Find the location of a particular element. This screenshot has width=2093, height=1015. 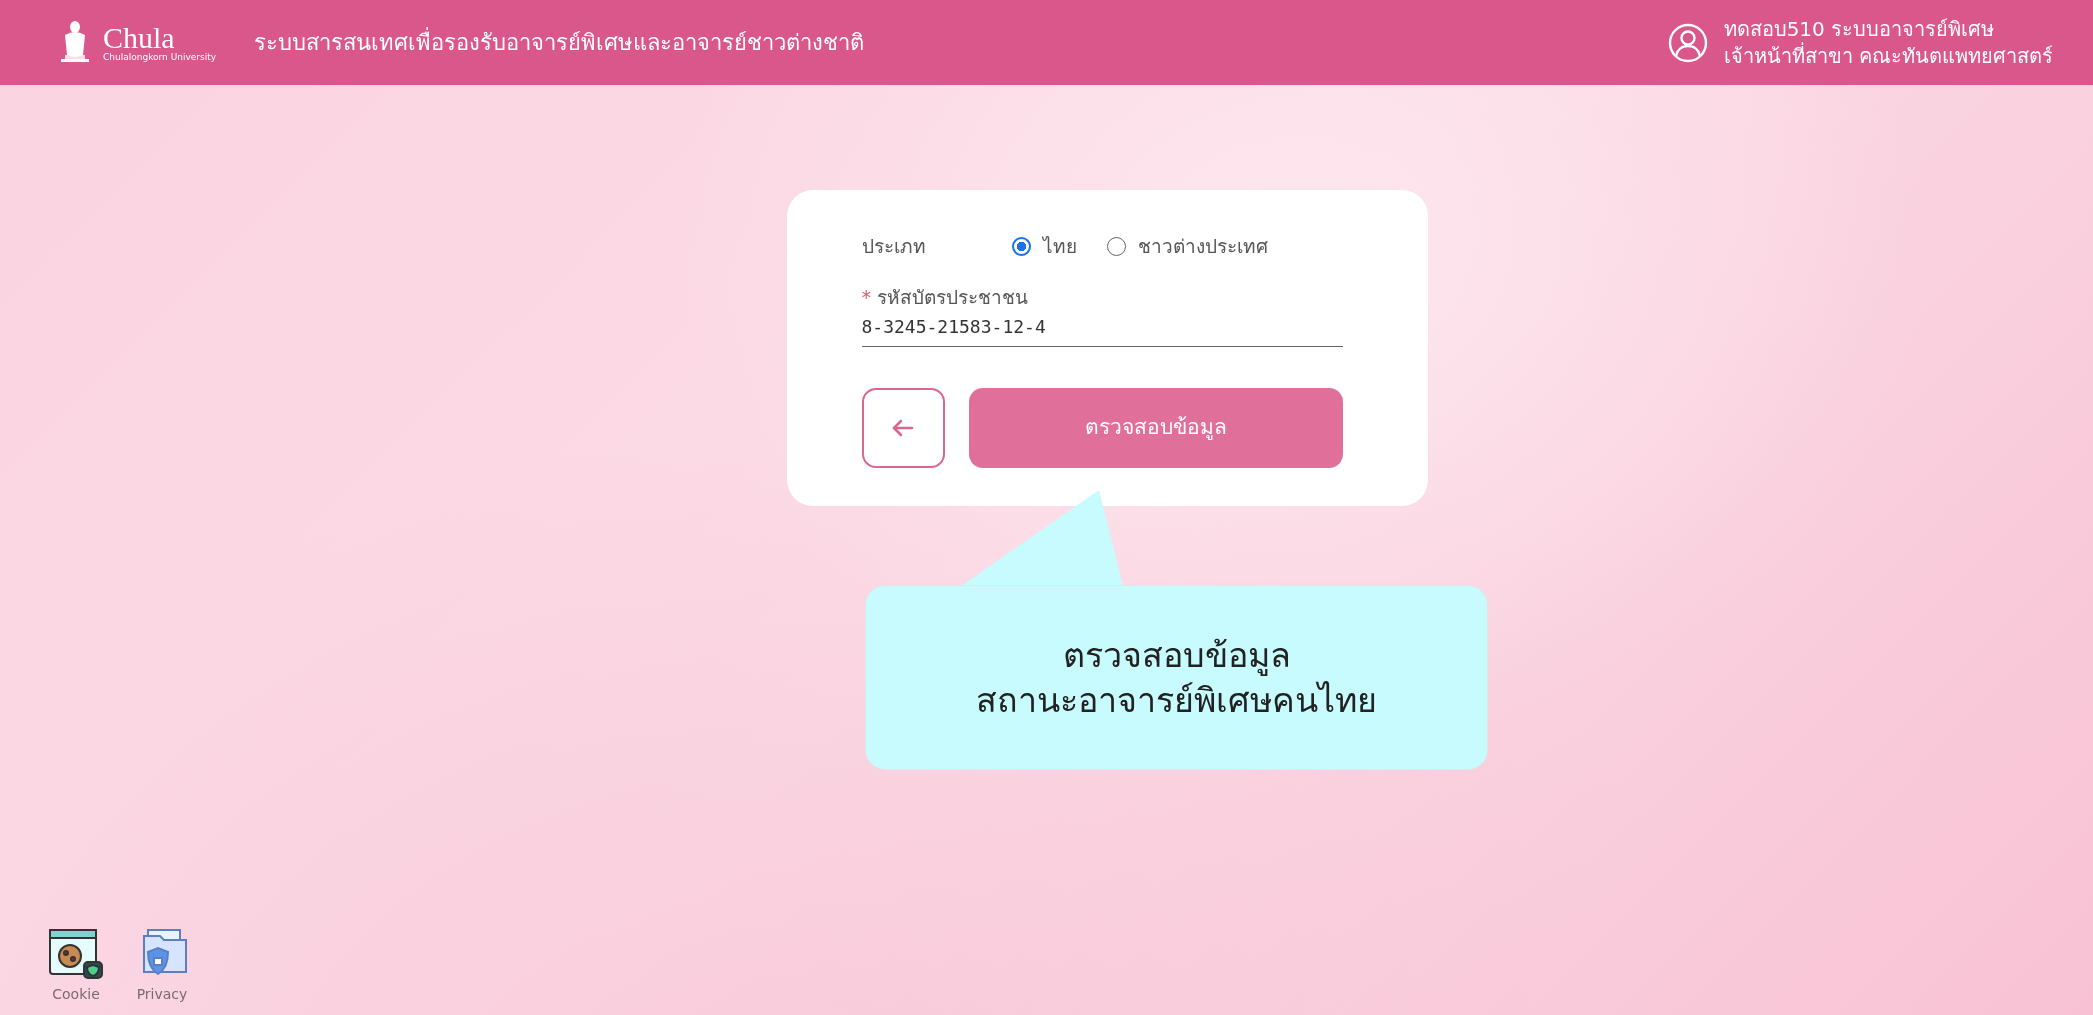

arrow-left-icon is located at coordinates (903, 428).